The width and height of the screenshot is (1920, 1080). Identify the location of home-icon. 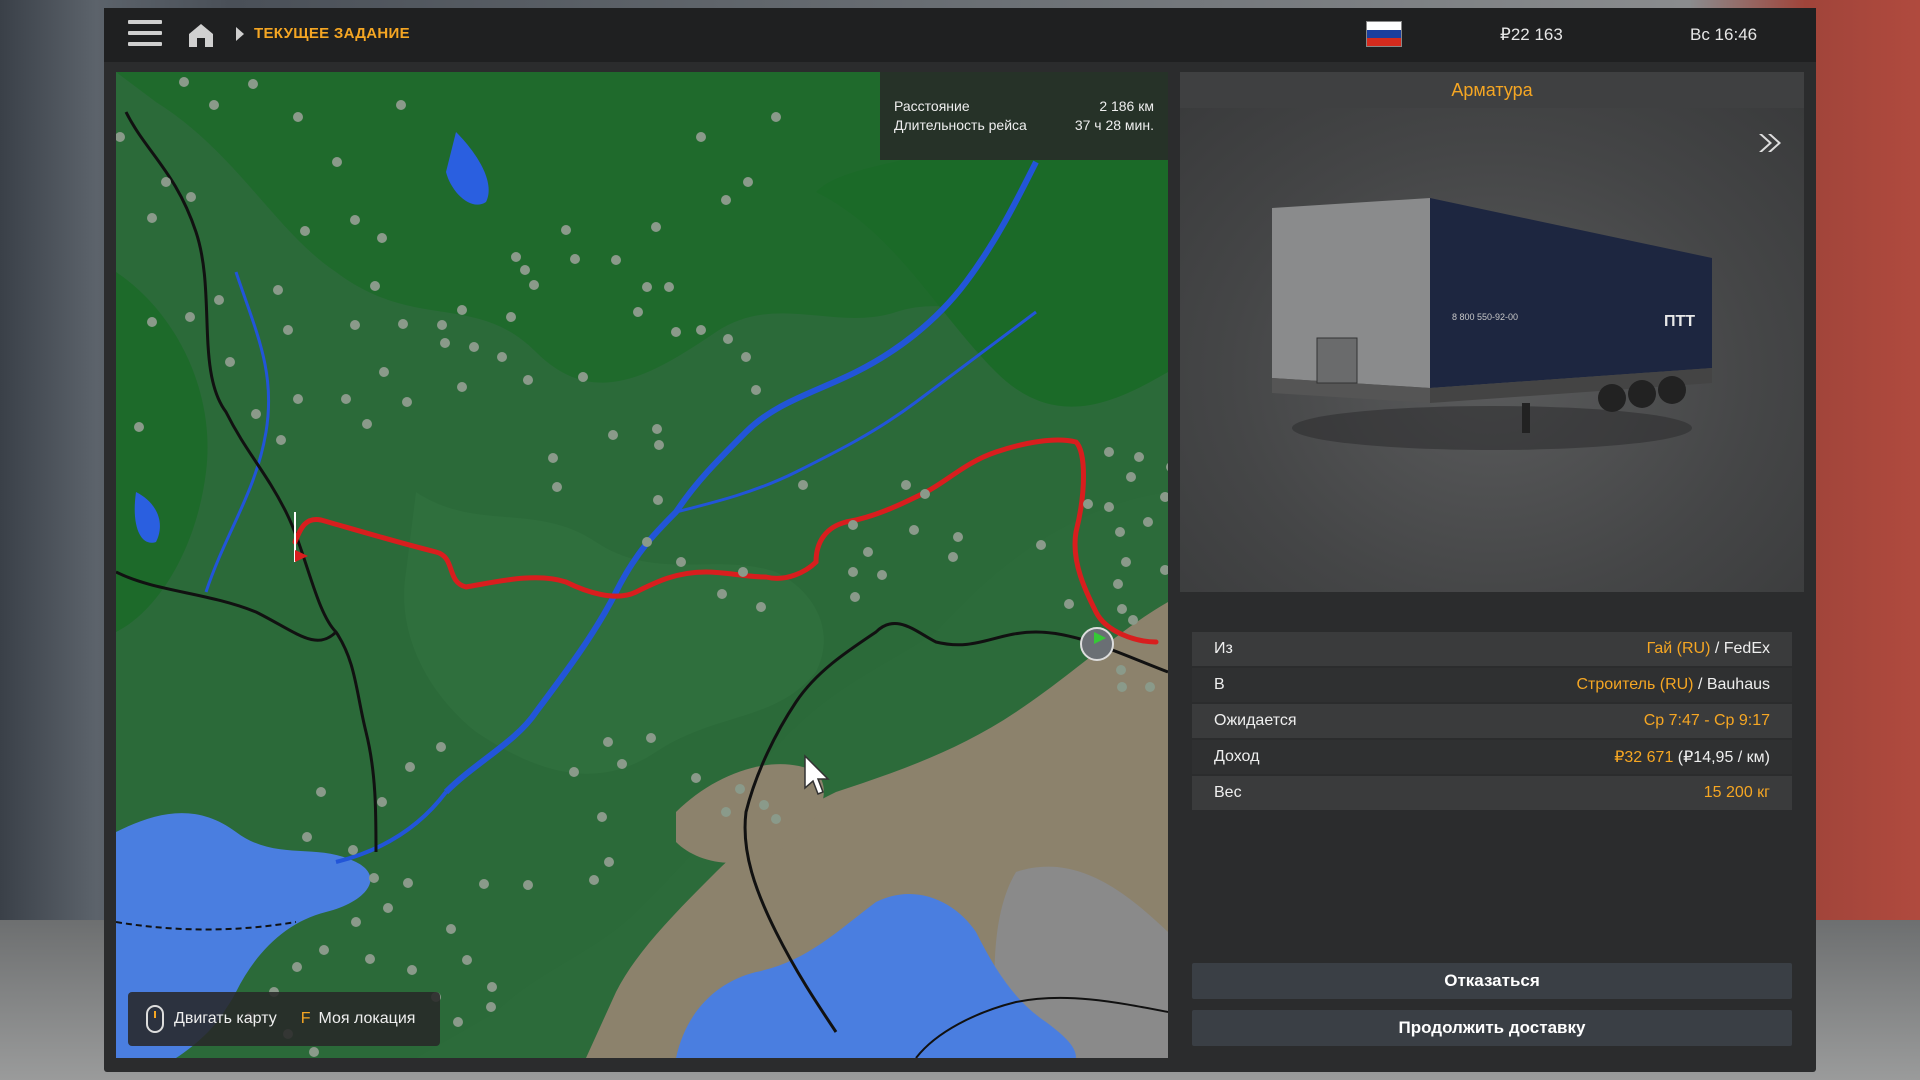
(201, 35).